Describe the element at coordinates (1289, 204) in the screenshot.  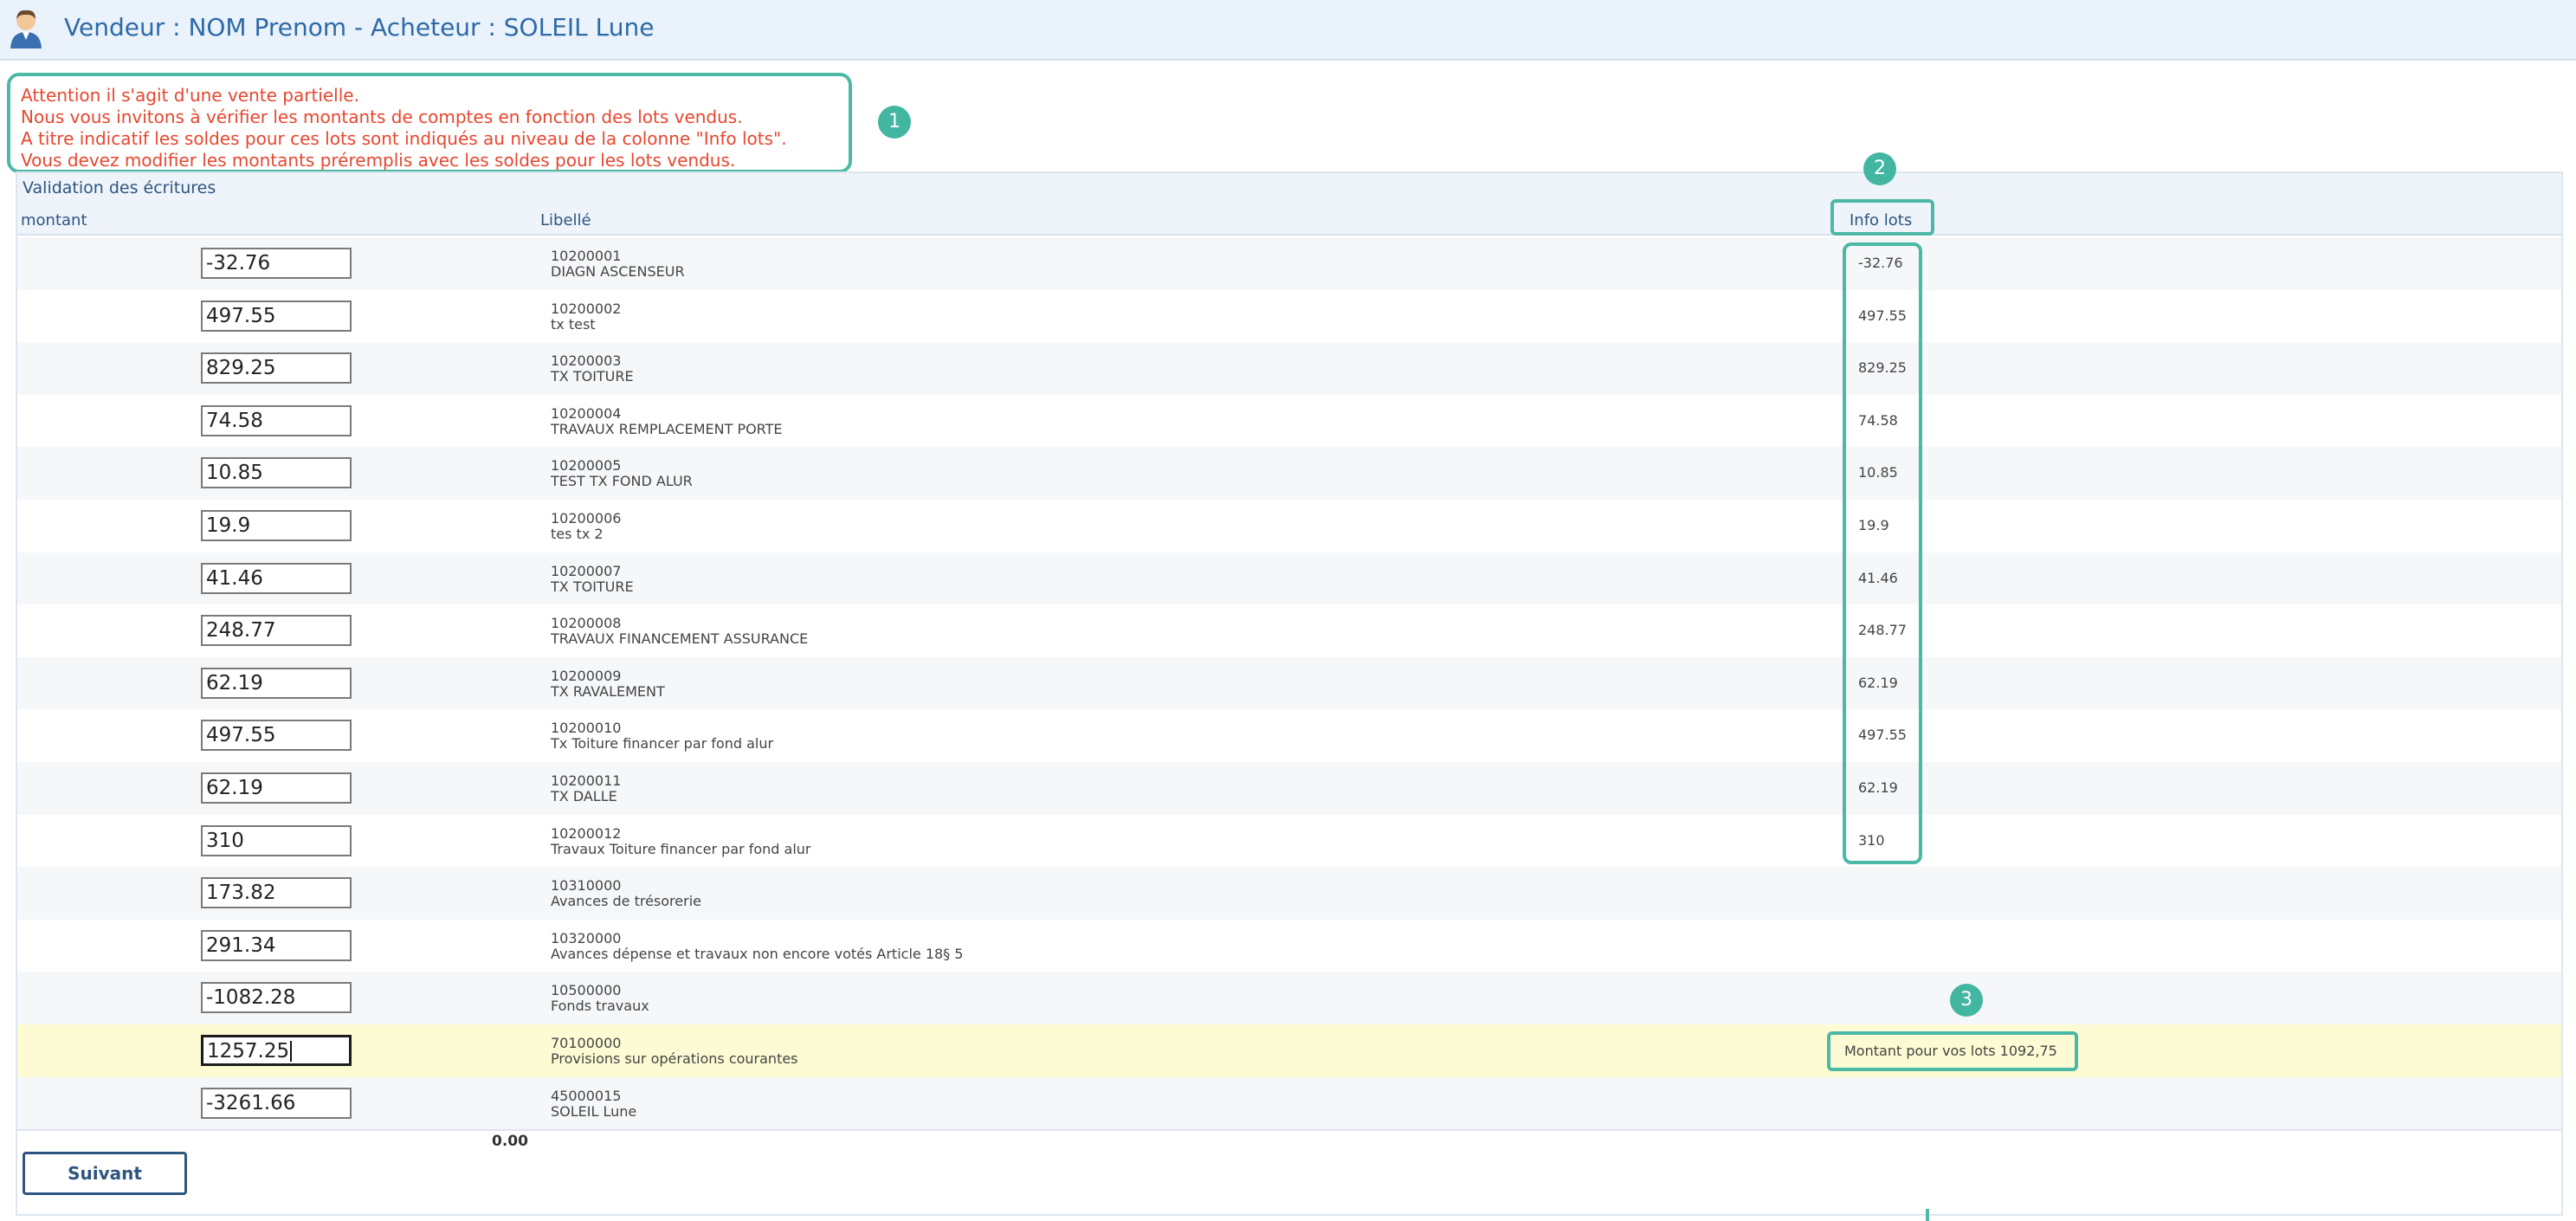
I see `panel-header` at that location.